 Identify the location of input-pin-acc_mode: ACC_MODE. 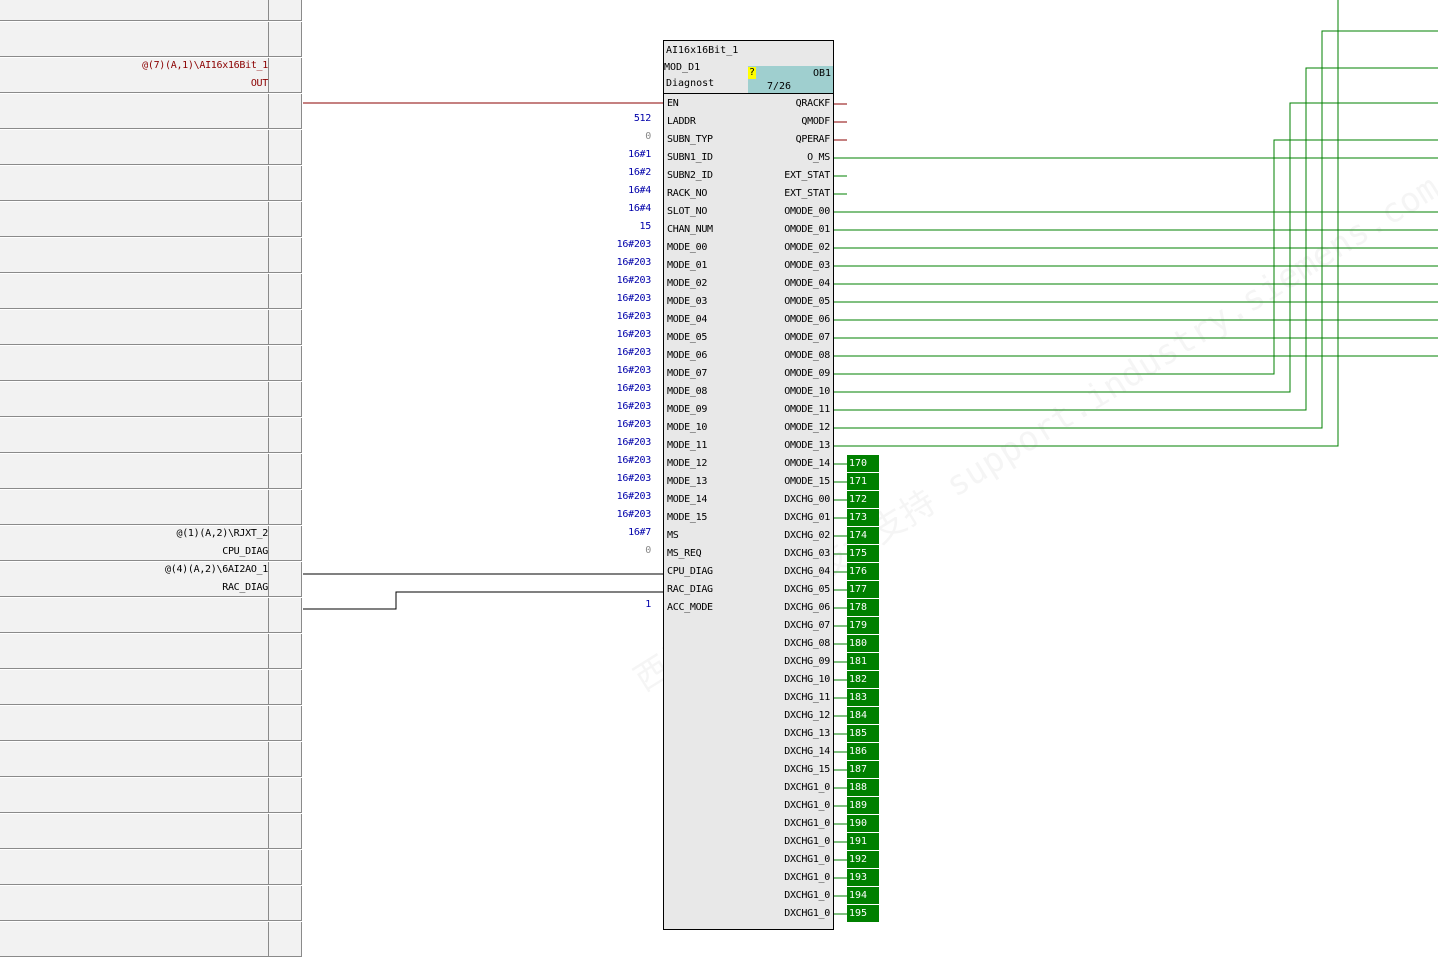
(690, 607).